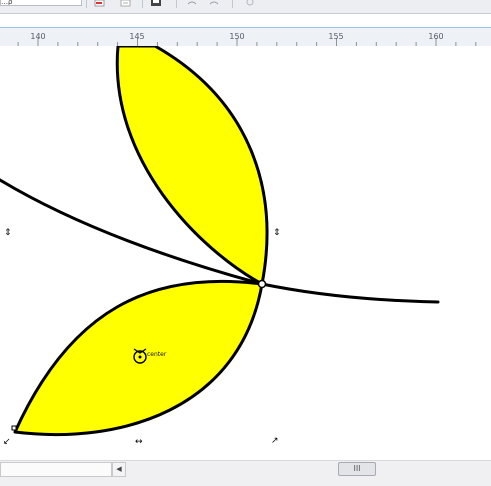  I want to click on toolbar: …ρ, so click(245, 7).